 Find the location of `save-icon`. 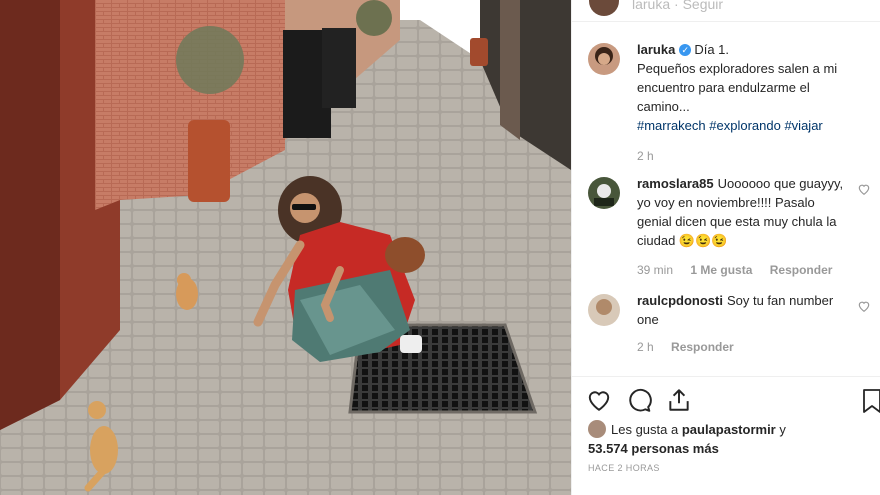

save-icon is located at coordinates (871, 401).